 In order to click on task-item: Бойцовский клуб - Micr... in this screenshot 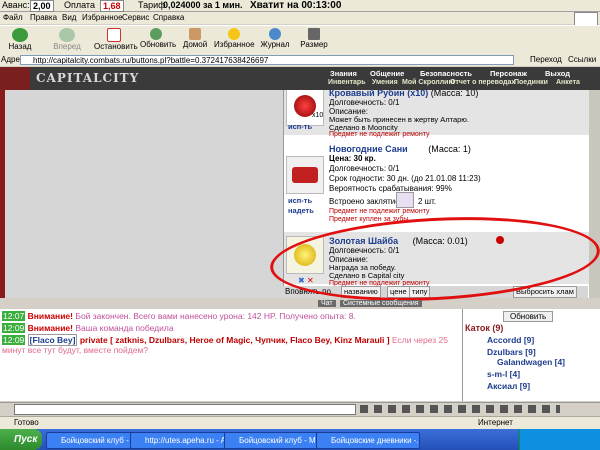, I will do `click(276, 440)`.